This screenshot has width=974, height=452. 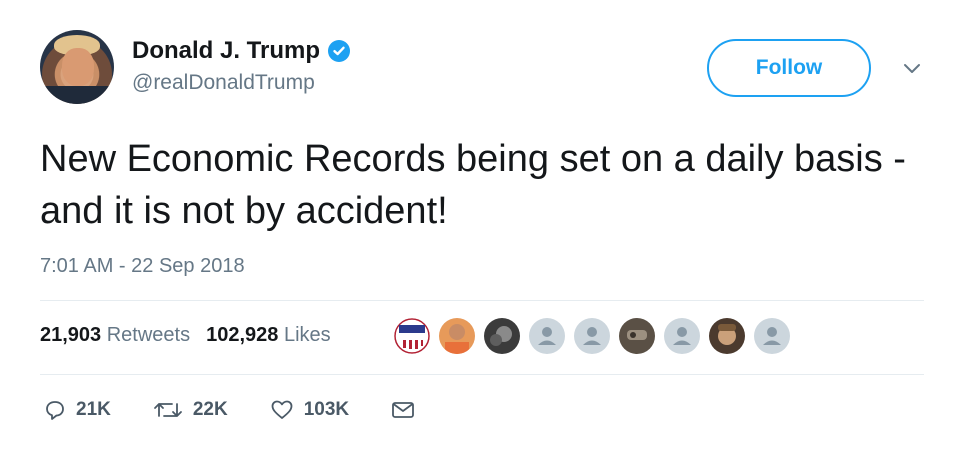 What do you see at coordinates (241, 66) in the screenshot?
I see `author-block: Donald J. Trump @realDonaldTrump` at bounding box center [241, 66].